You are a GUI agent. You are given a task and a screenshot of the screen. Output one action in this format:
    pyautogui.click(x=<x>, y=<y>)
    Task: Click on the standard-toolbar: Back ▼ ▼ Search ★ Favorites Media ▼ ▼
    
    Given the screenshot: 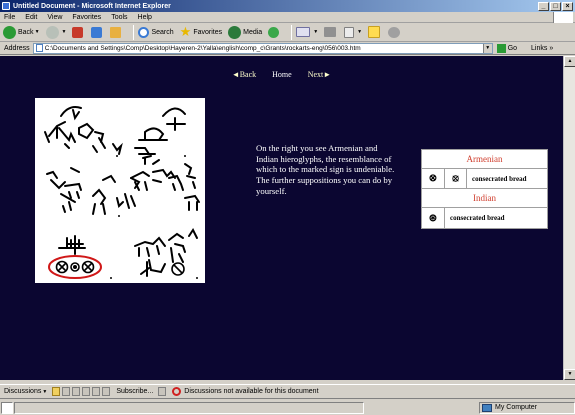 What is the action you would take?
    pyautogui.click(x=287, y=32)
    